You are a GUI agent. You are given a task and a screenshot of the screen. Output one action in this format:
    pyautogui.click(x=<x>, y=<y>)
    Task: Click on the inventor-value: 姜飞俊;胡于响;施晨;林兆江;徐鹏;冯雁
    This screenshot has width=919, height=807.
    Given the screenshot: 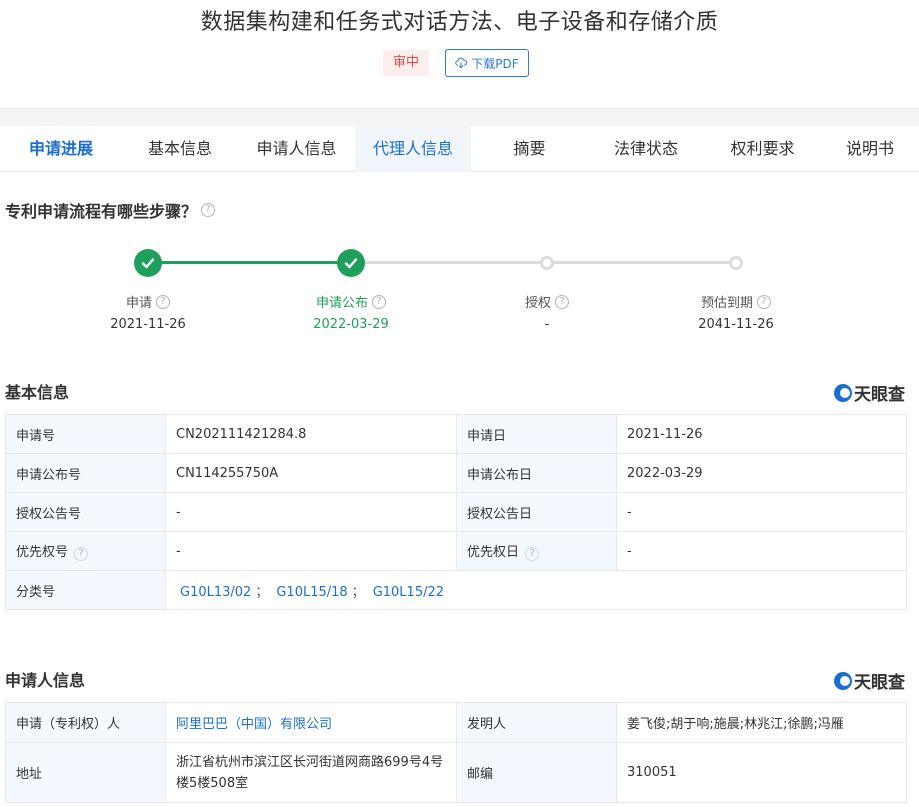 What is the action you would take?
    pyautogui.click(x=761, y=722)
    